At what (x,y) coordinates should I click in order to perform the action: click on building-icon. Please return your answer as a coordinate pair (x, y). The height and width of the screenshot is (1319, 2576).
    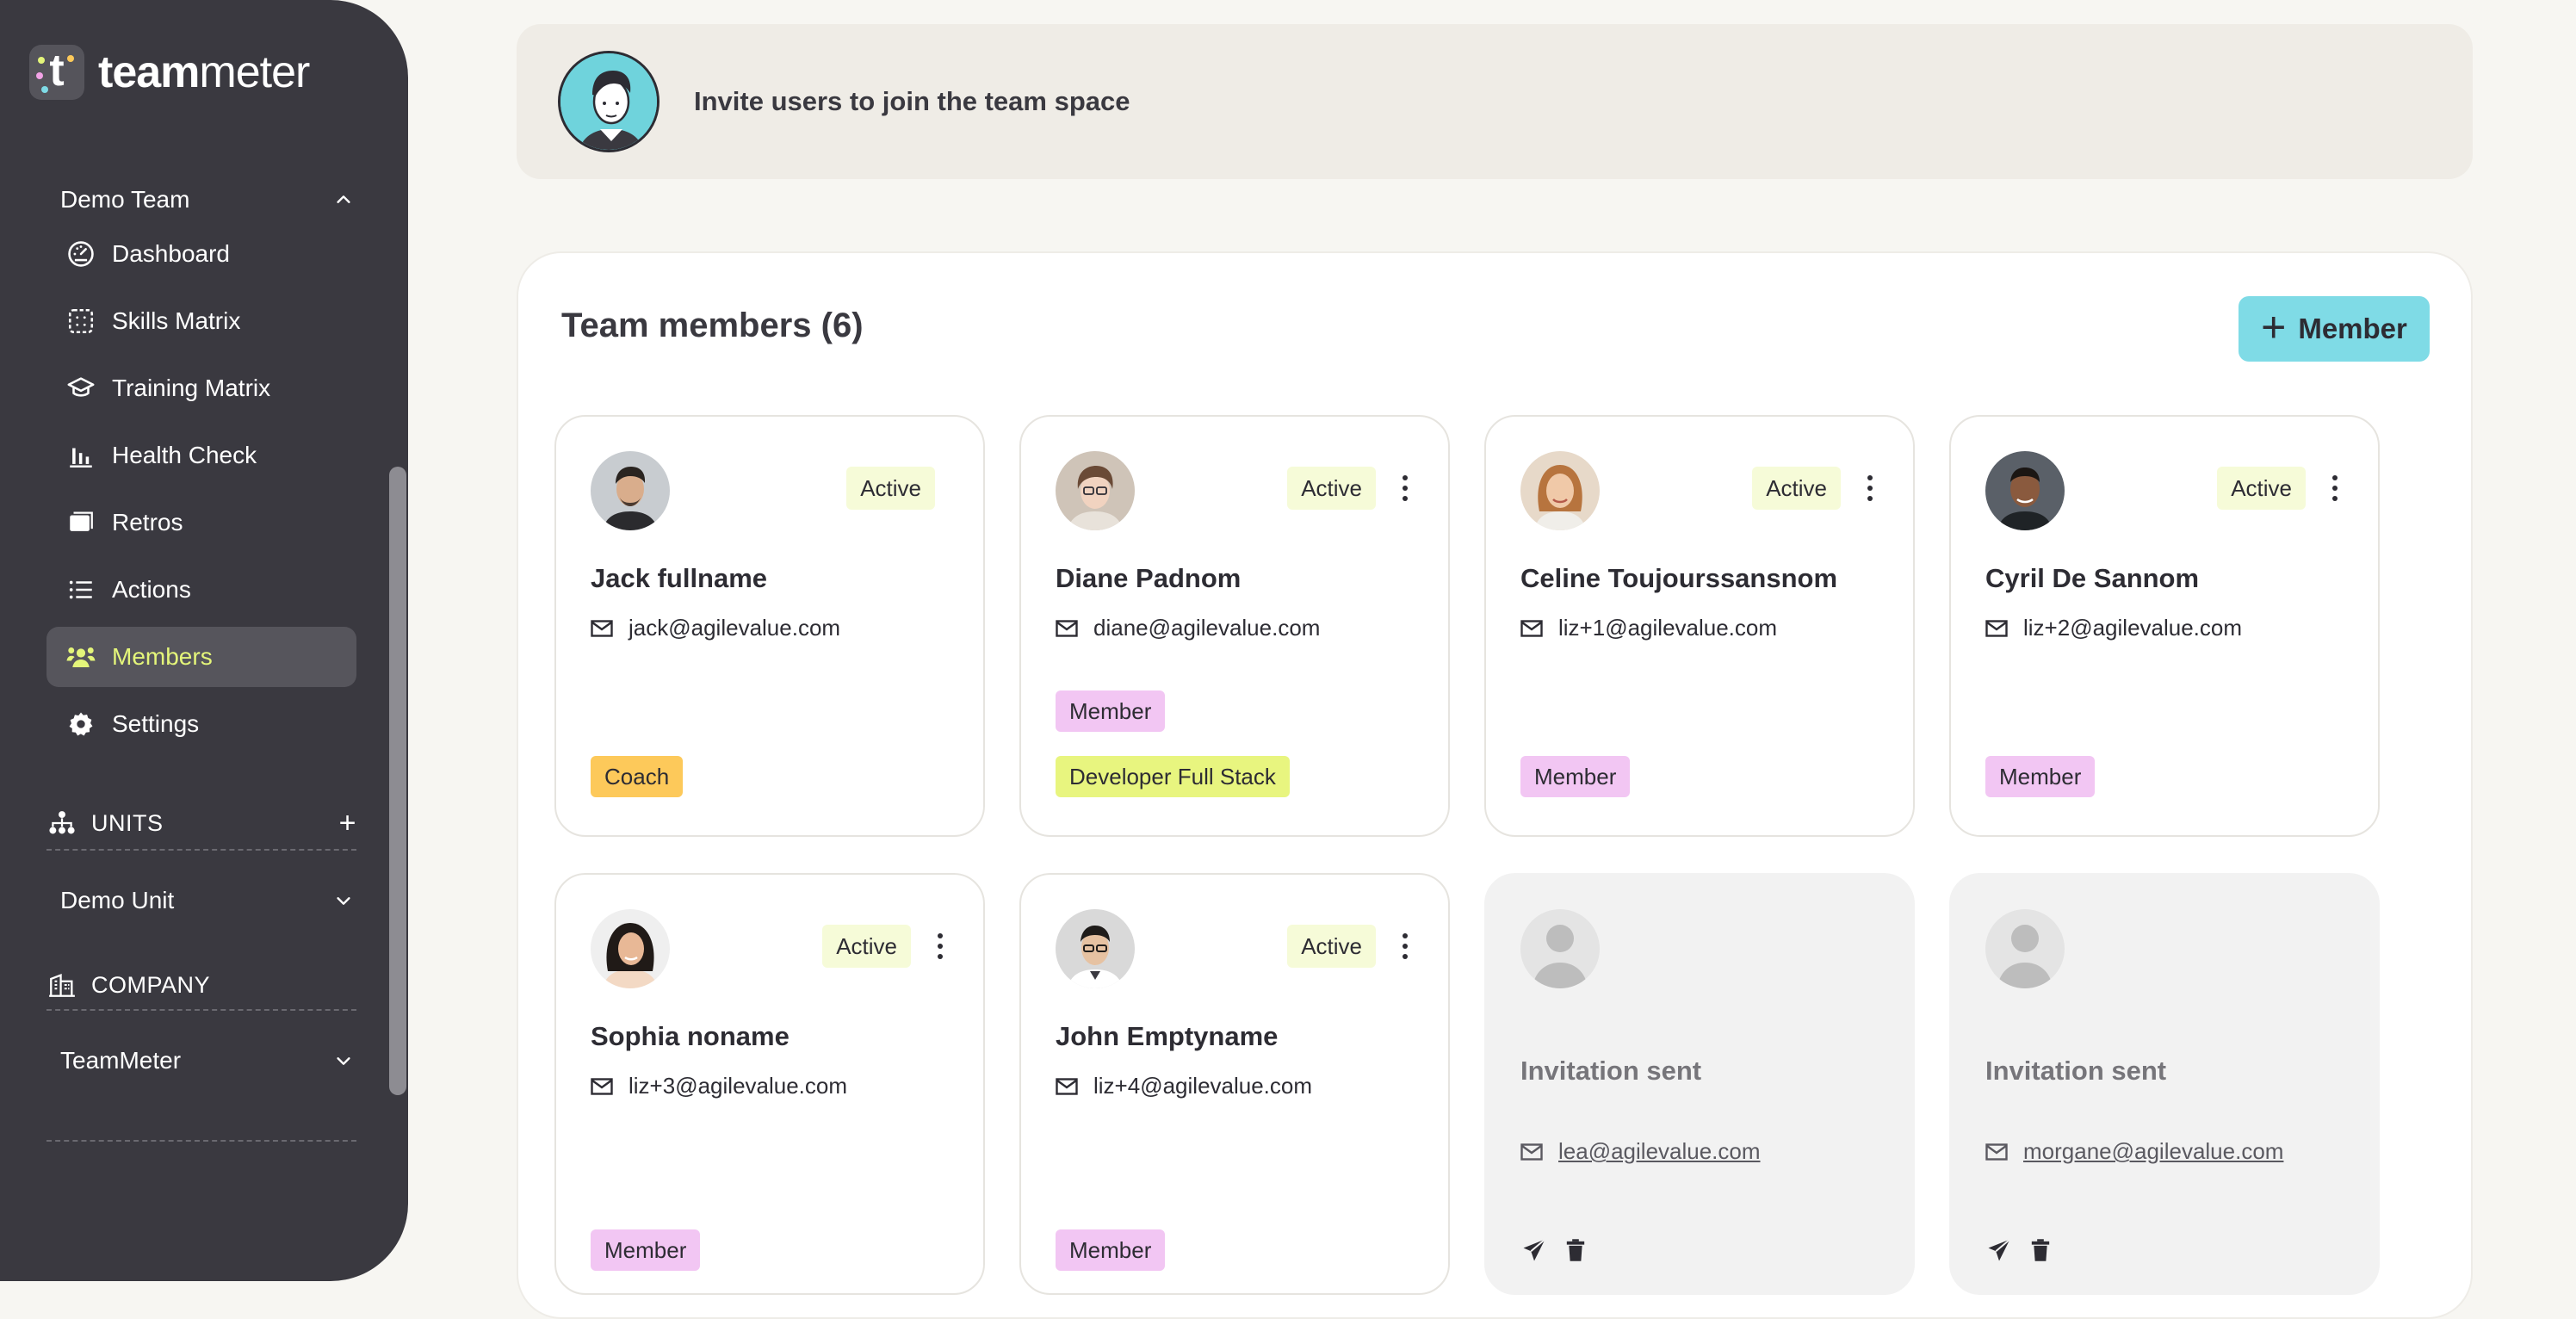
    Looking at the image, I should click on (62, 985).